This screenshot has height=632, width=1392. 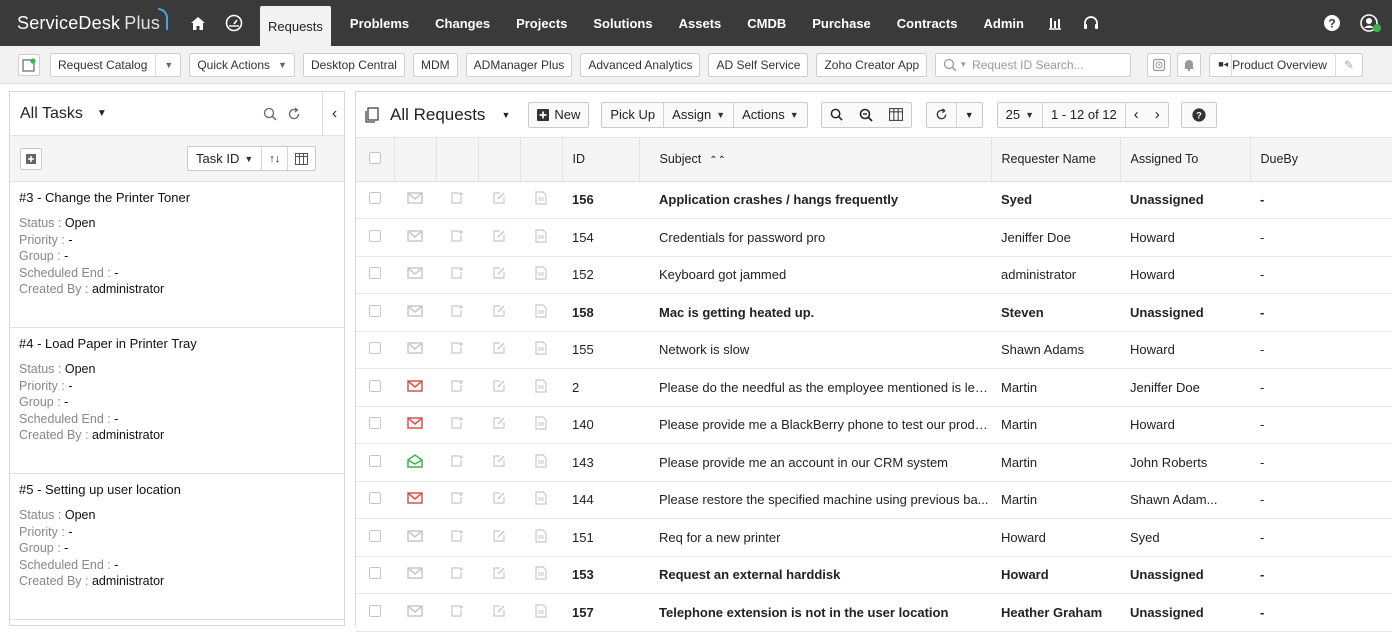 What do you see at coordinates (1135, 114) in the screenshot?
I see `previous-page-icon: ‹` at bounding box center [1135, 114].